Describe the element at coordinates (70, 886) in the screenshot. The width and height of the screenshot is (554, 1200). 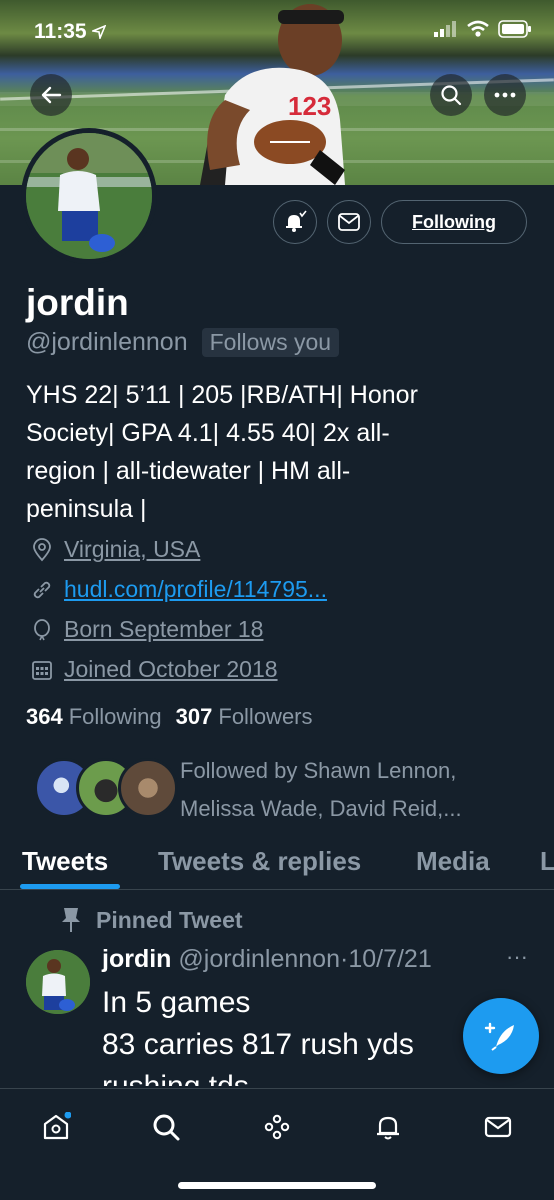
I see `active-tab-indicator` at that location.